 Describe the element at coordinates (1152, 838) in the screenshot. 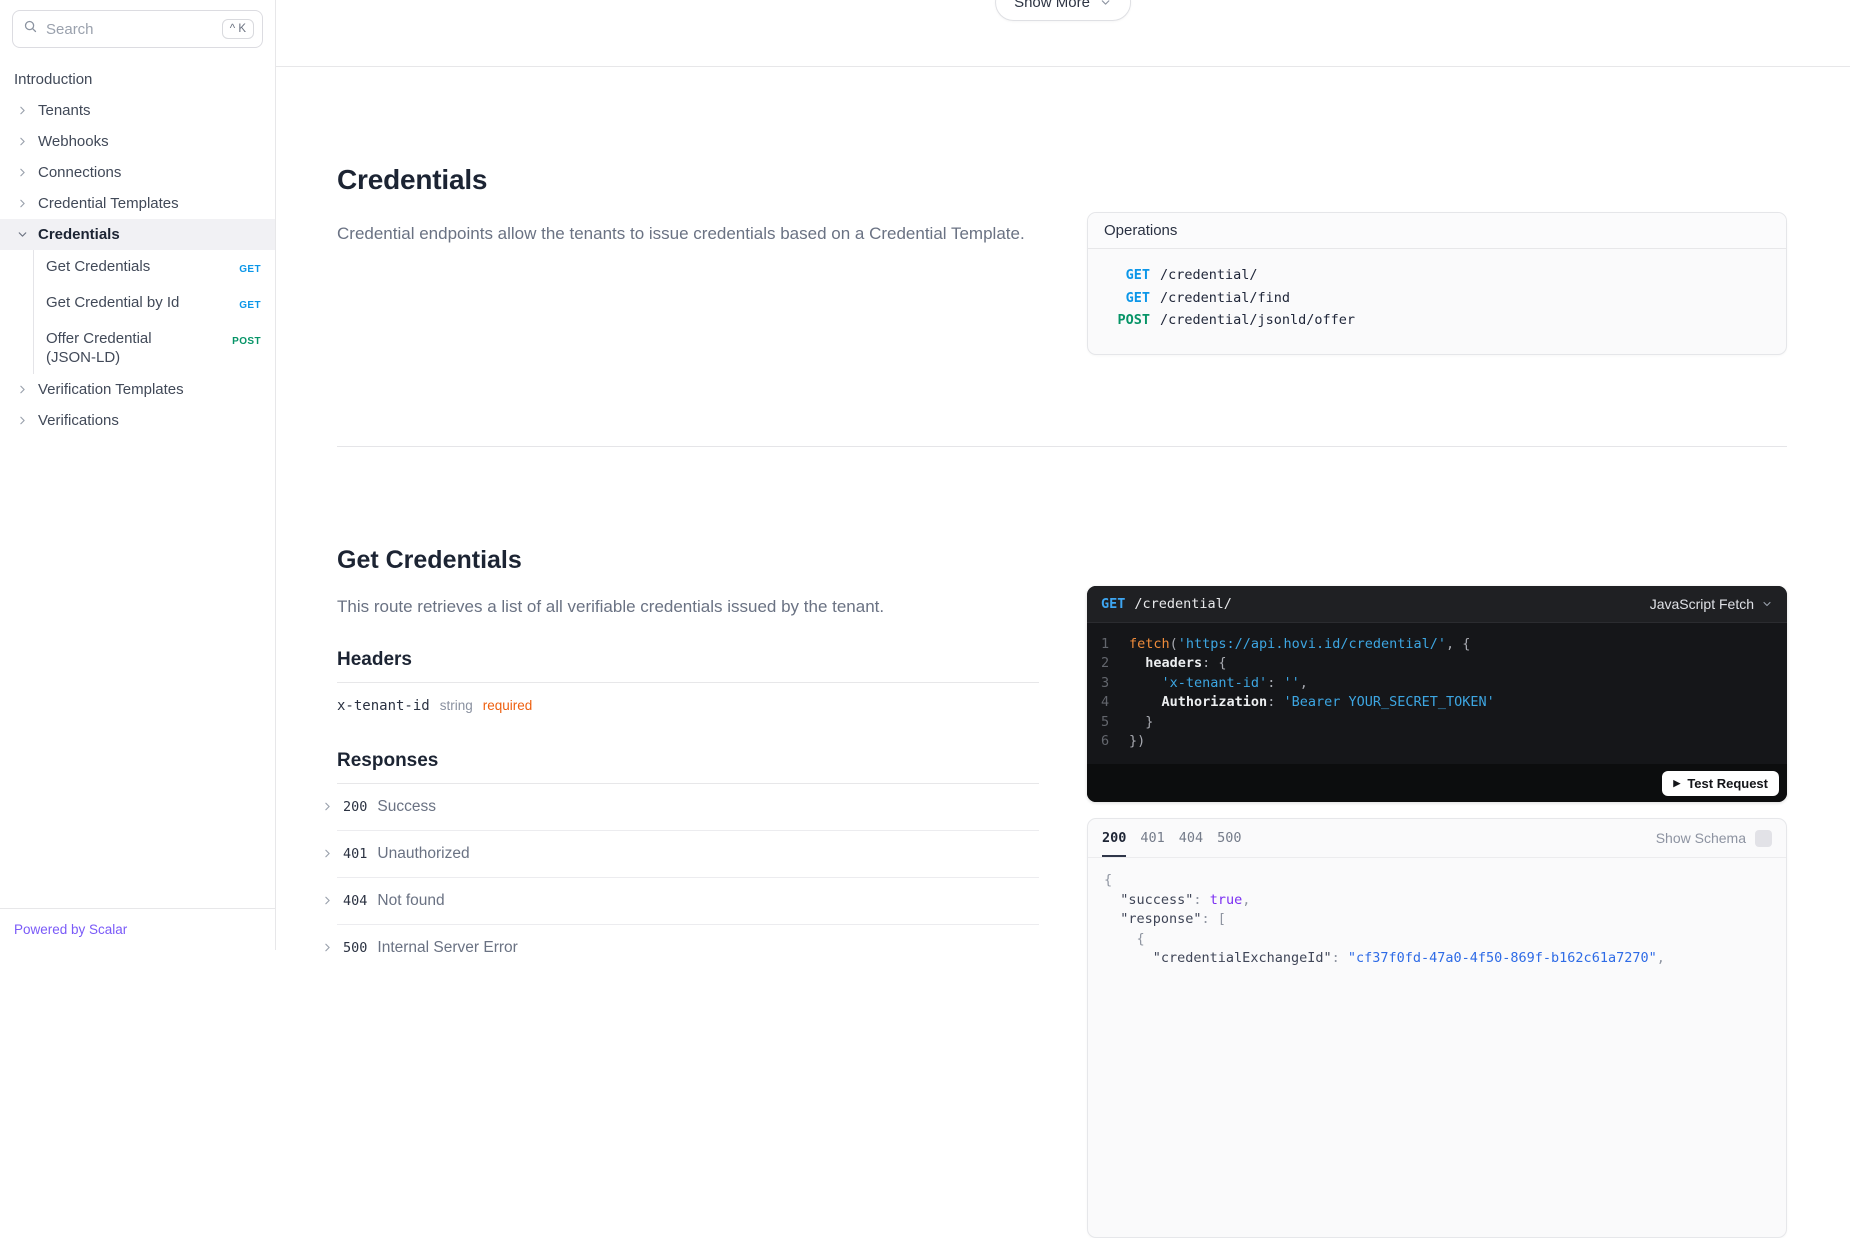

I see `tab-401: 401` at that location.